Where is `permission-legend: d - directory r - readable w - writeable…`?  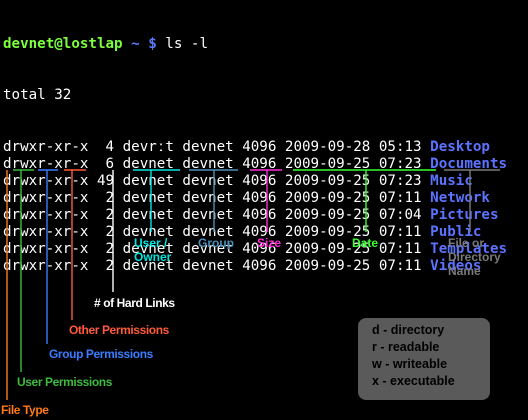 permission-legend: d - directory r - readable w - writeable… is located at coordinates (424, 359).